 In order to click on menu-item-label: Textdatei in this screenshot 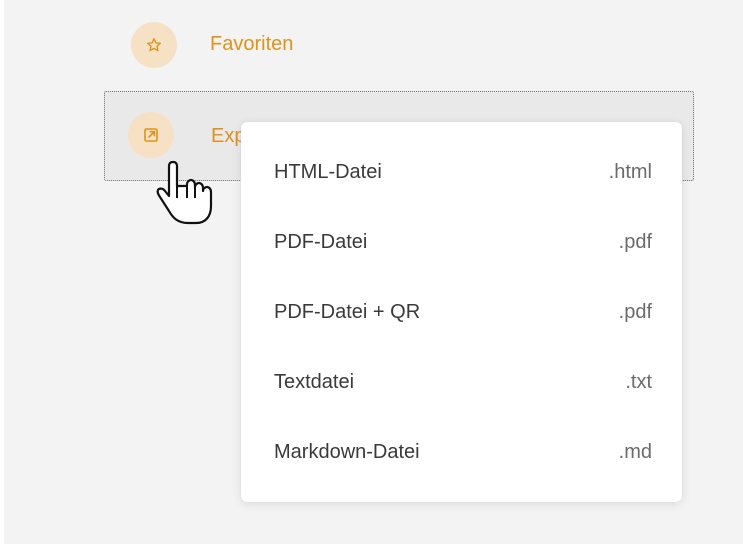, I will do `click(314, 381)`.